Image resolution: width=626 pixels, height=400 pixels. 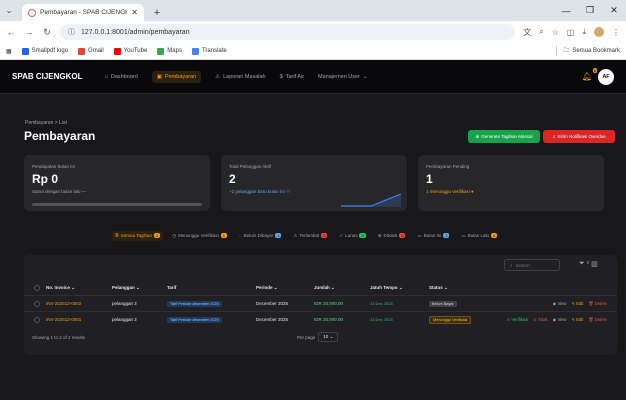 I want to click on bell-icon: 🔔︎ 1, so click(x=589, y=74).